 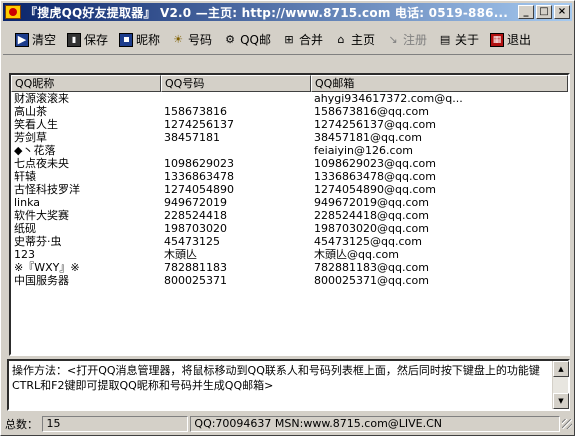 I want to click on cell-qqnumber: 38457181, so click(x=192, y=137).